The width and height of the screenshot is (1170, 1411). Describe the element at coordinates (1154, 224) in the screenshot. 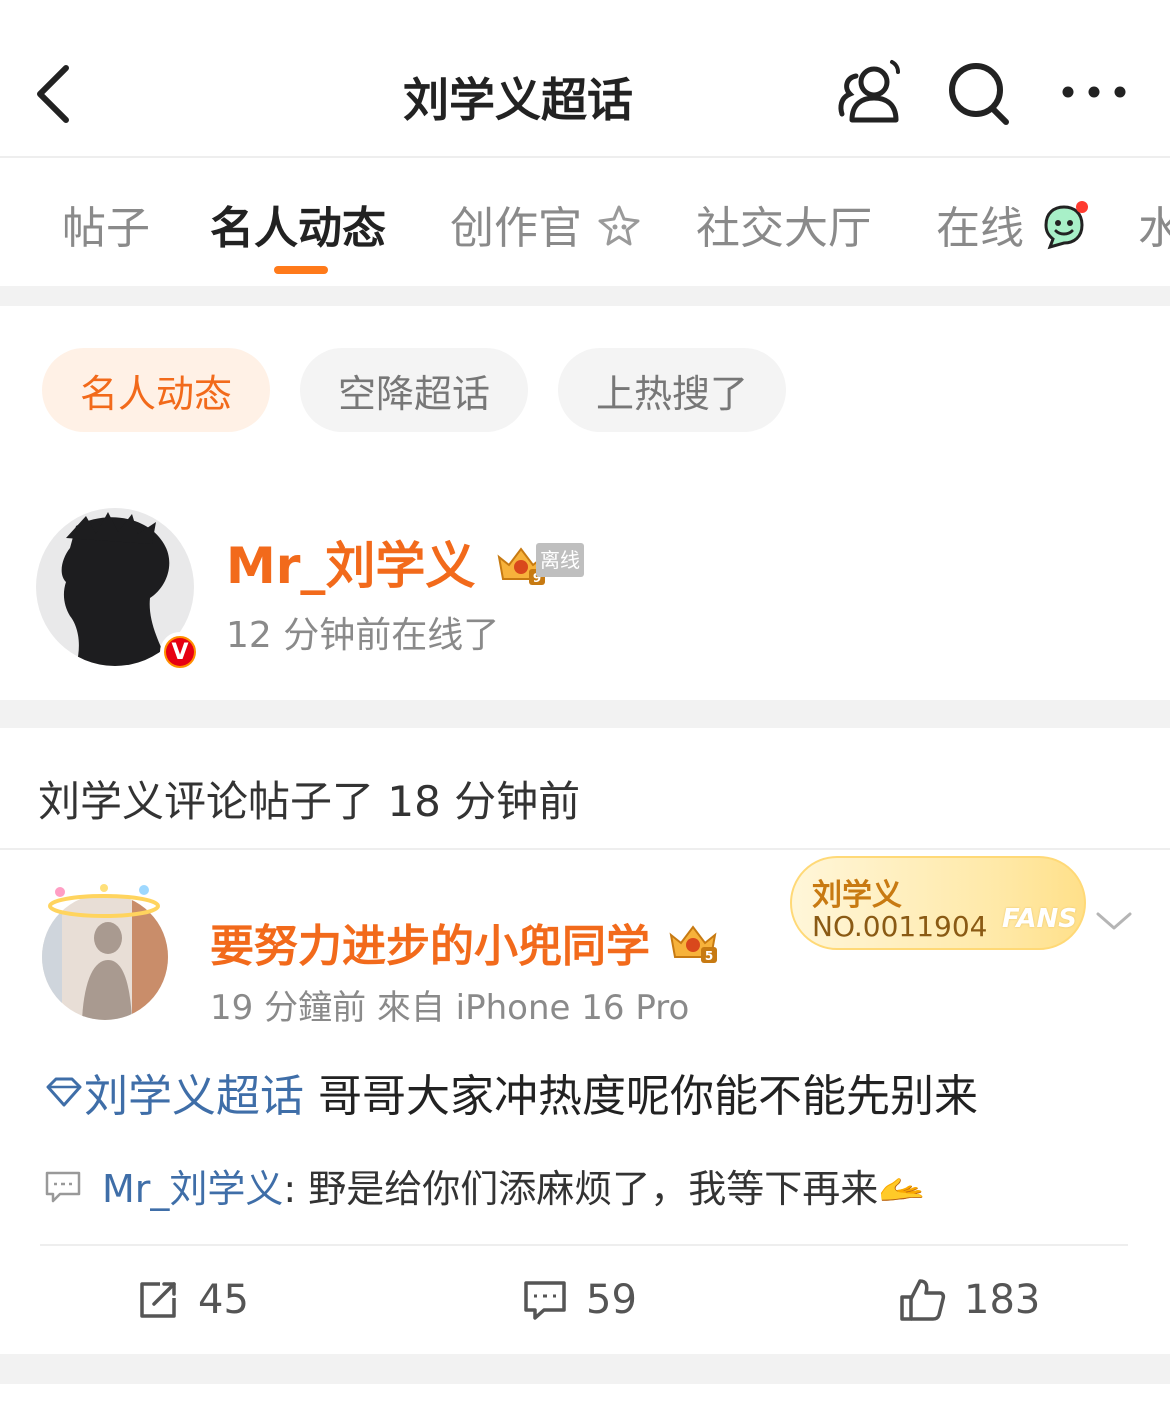

I see `tab-water: 水` at that location.